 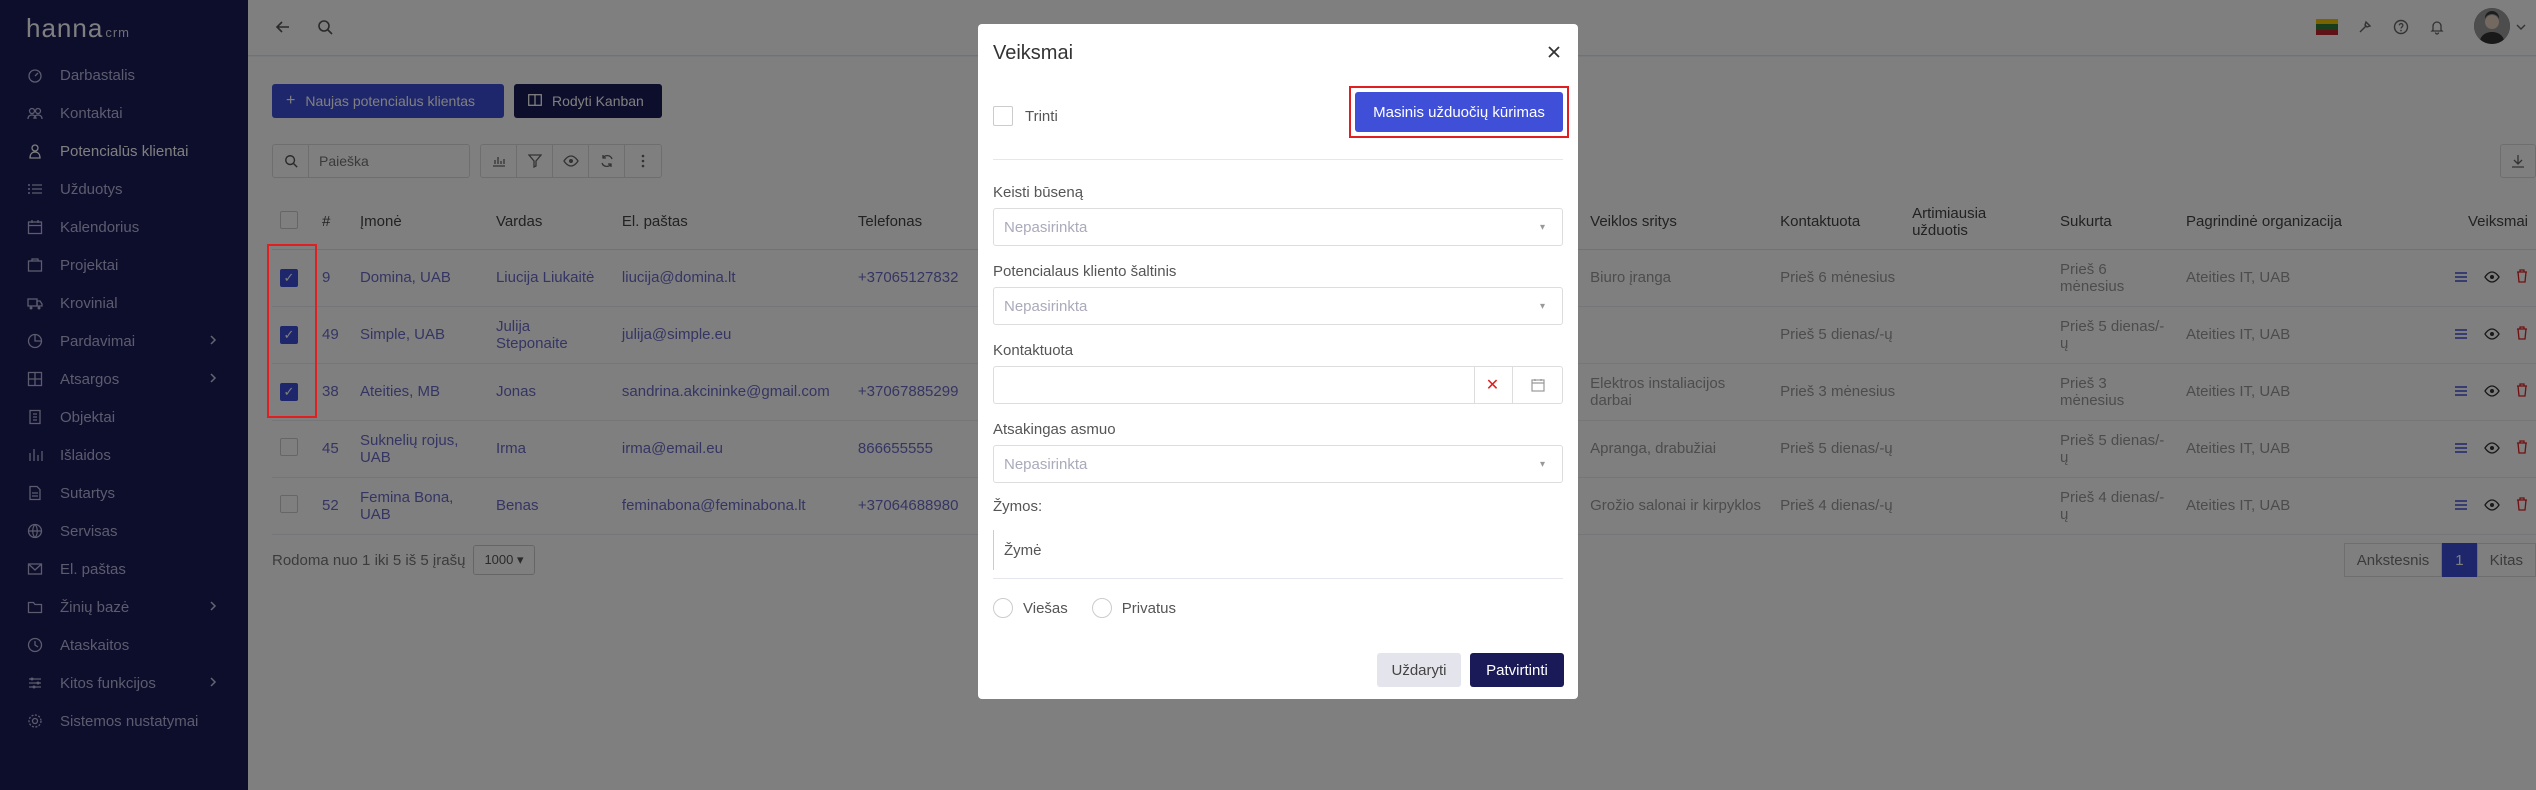 What do you see at coordinates (1278, 306) in the screenshot?
I see `source-select: Nepasirinkta ▾` at bounding box center [1278, 306].